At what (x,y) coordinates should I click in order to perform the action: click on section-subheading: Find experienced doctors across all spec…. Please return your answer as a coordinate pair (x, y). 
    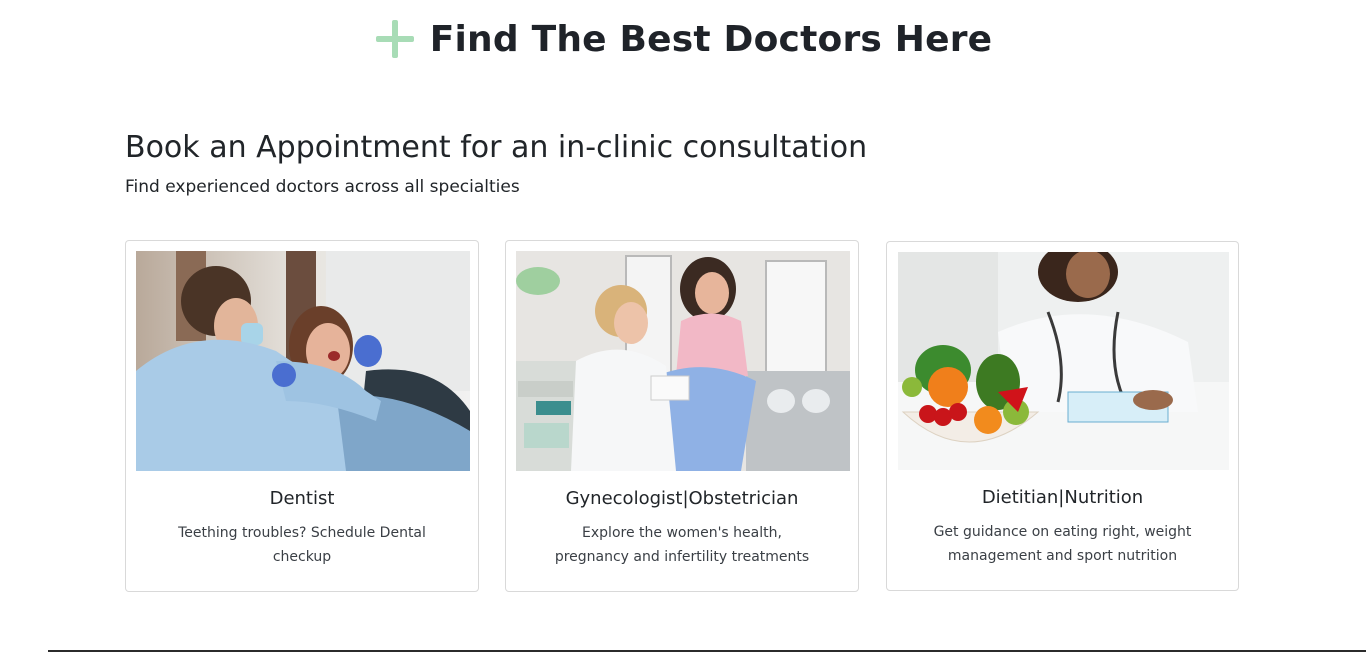
    Looking at the image, I should click on (322, 187).